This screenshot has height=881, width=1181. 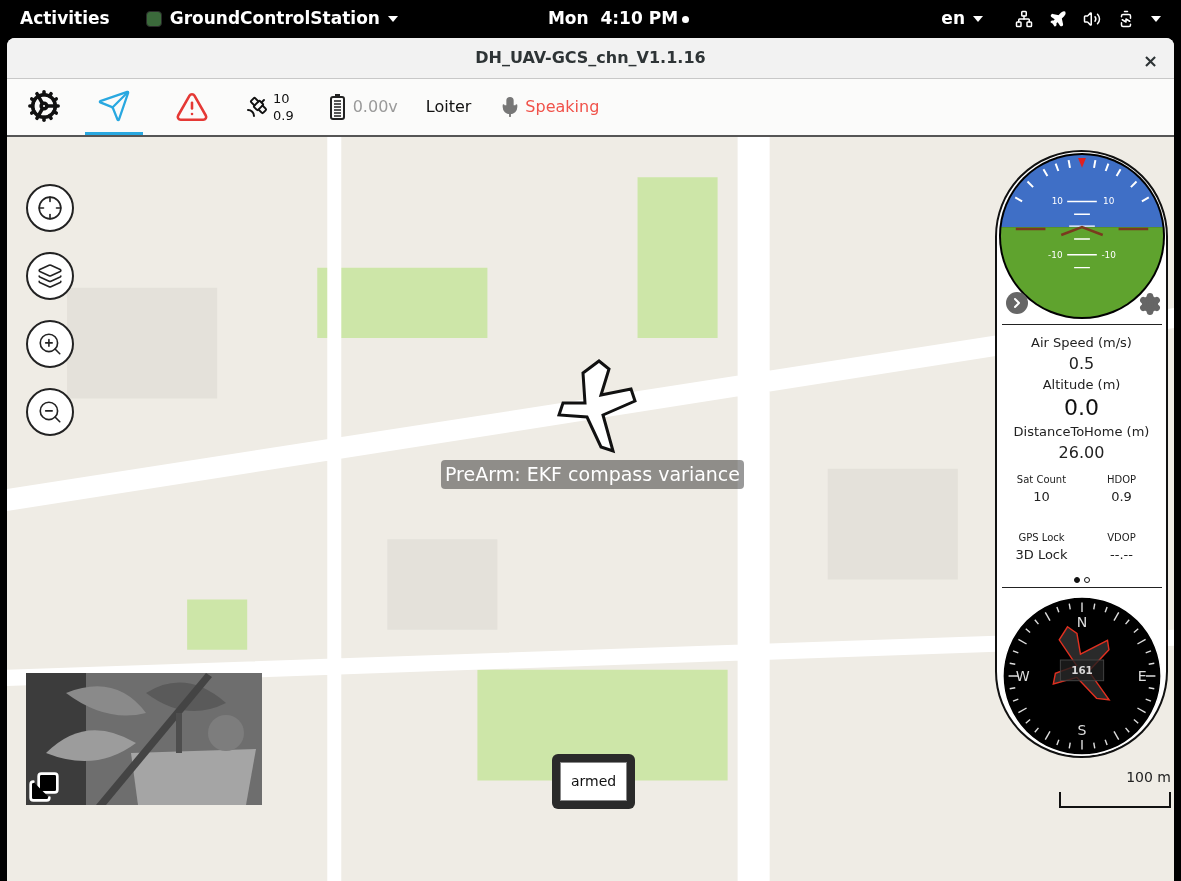 I want to click on hdop-value: 0.9, so click(x=283, y=115).